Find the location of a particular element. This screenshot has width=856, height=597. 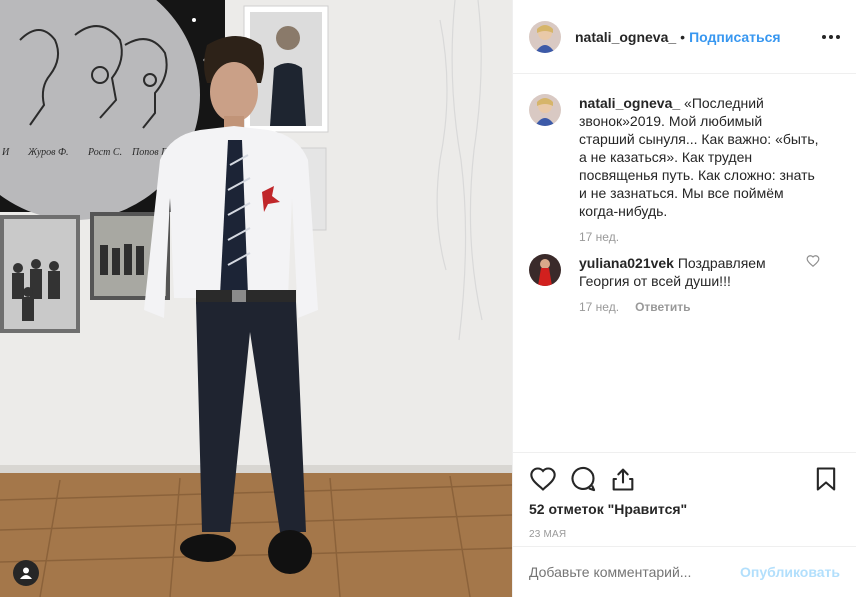

comment-username: yuliana021vek is located at coordinates (626, 263).